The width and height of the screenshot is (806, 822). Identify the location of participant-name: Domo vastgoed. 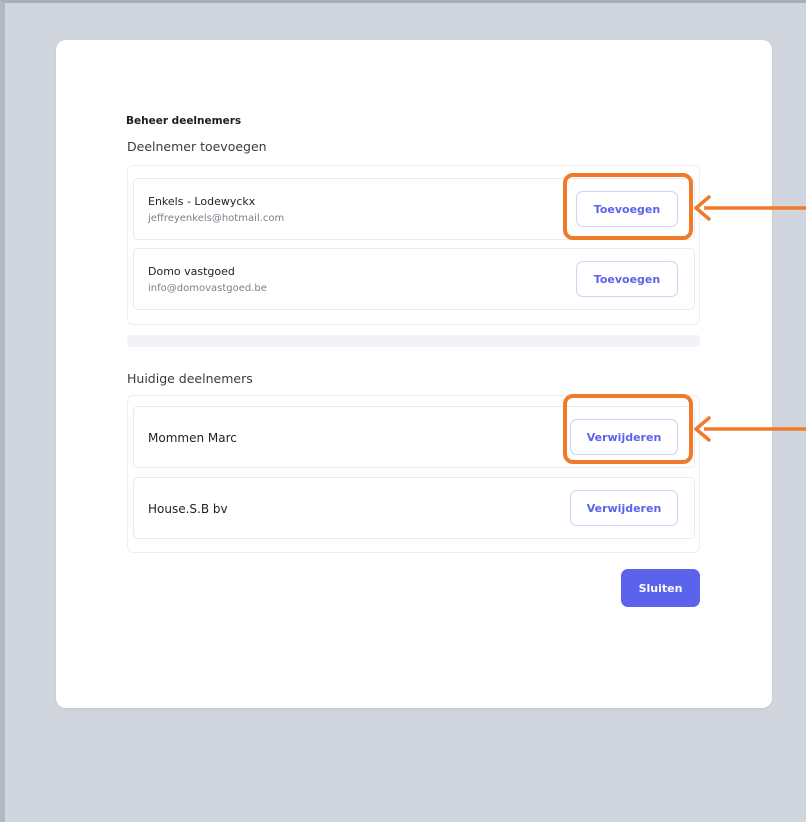
(191, 271).